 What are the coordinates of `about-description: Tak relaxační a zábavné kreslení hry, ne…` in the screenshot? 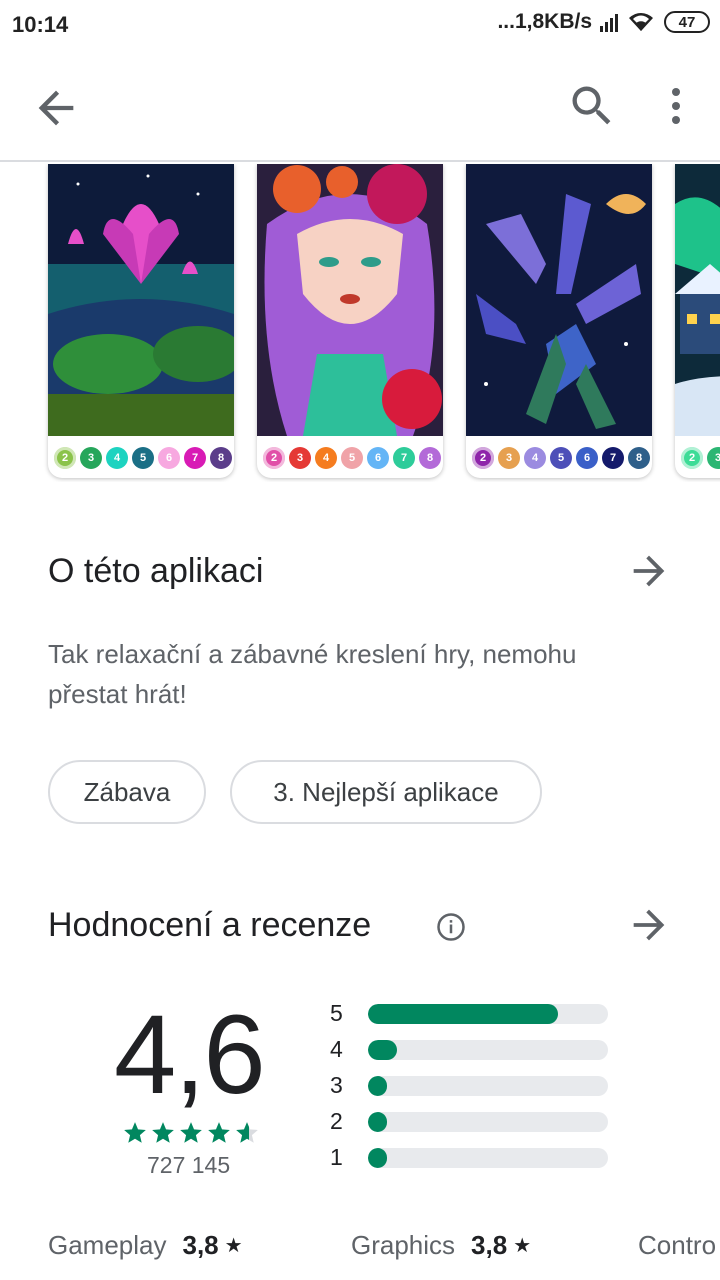 It's located at (312, 674).